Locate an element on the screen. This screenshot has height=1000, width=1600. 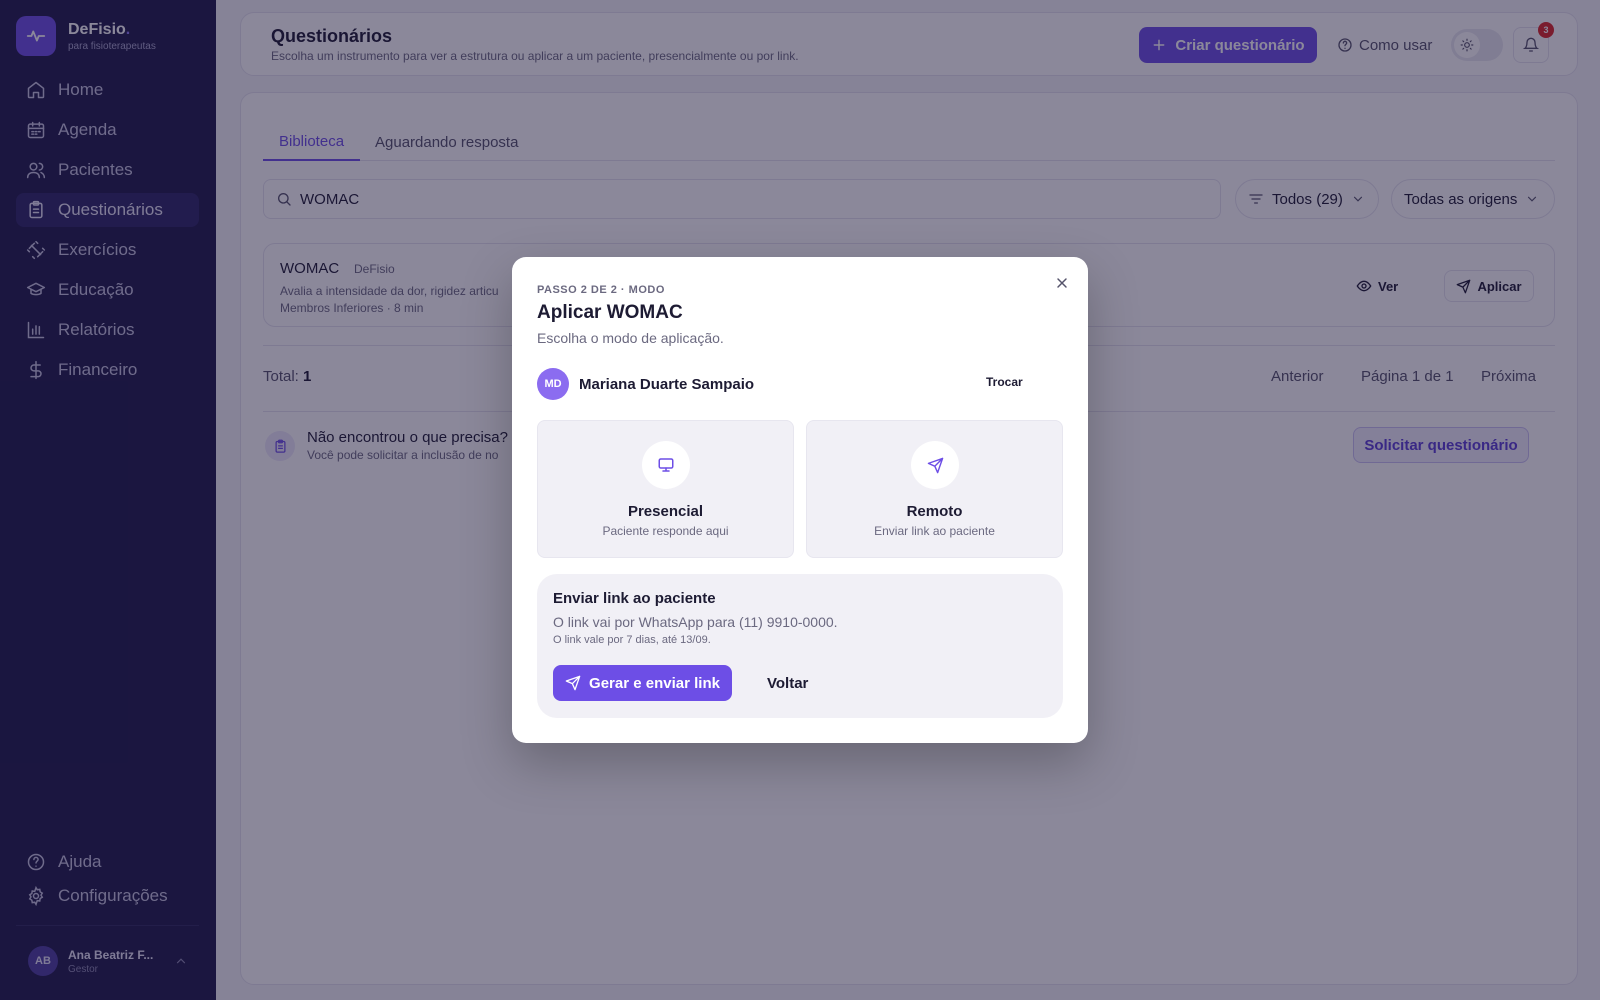
mode-title: Remoto is located at coordinates (934, 511).